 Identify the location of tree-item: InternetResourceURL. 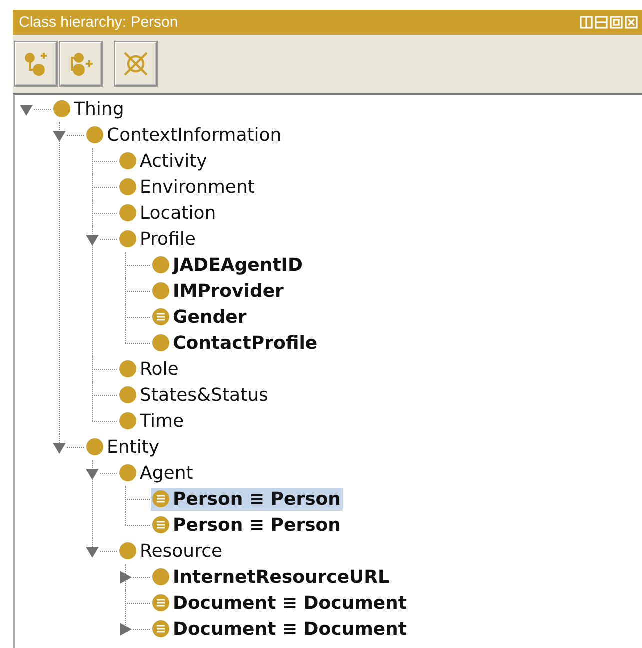
(271, 577).